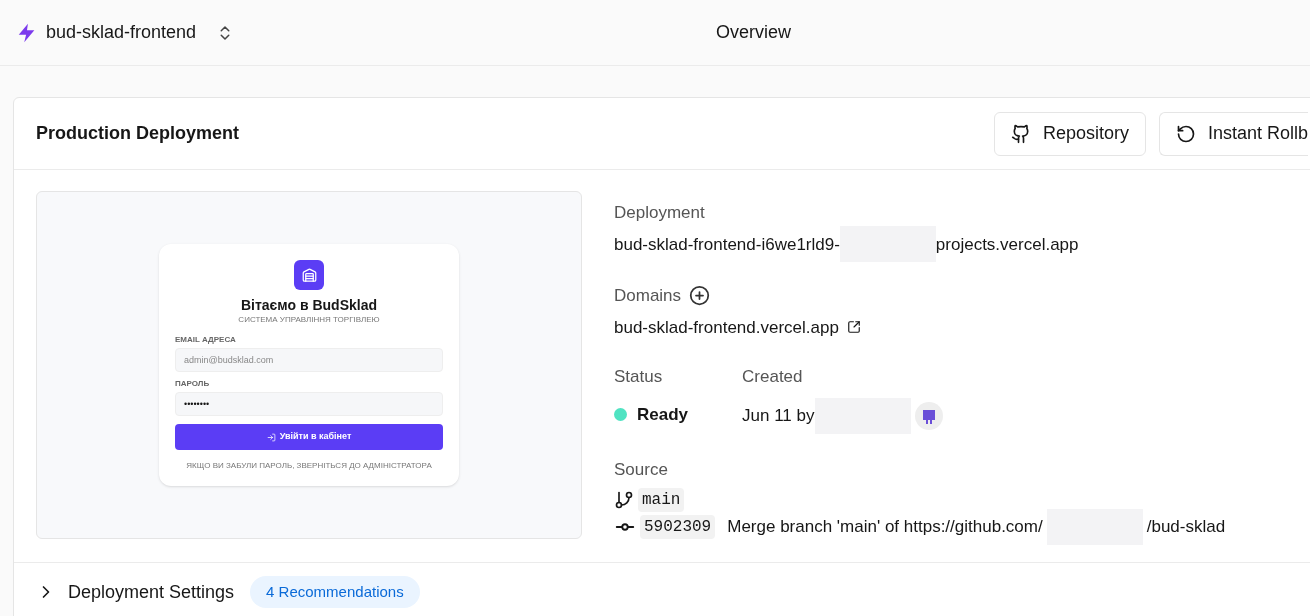 This screenshot has height=616, width=1310. Describe the element at coordinates (853, 327) in the screenshot. I see `external-link-icon` at that location.